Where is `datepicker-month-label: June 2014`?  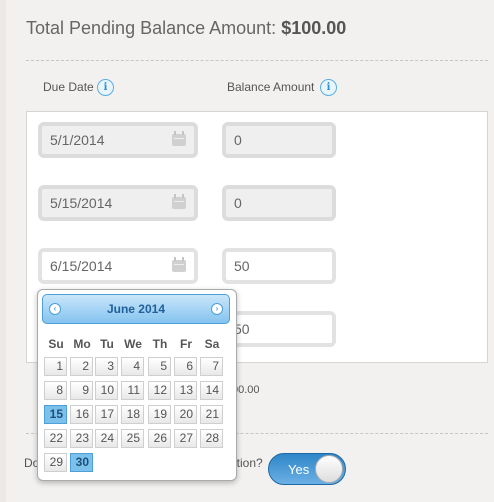 datepicker-month-label: June 2014 is located at coordinates (136, 309).